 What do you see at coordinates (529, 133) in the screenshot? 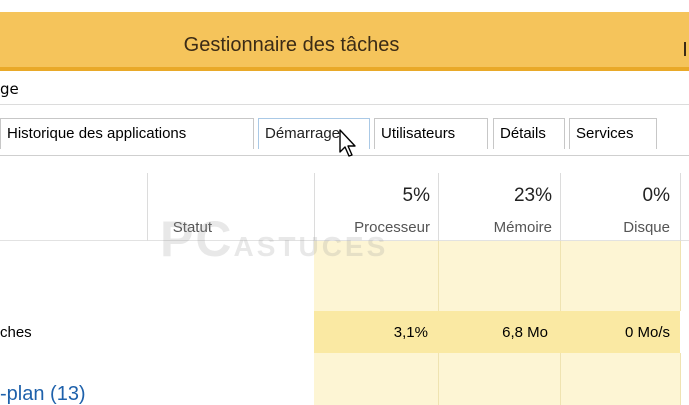
I see `tab-details: Détails` at bounding box center [529, 133].